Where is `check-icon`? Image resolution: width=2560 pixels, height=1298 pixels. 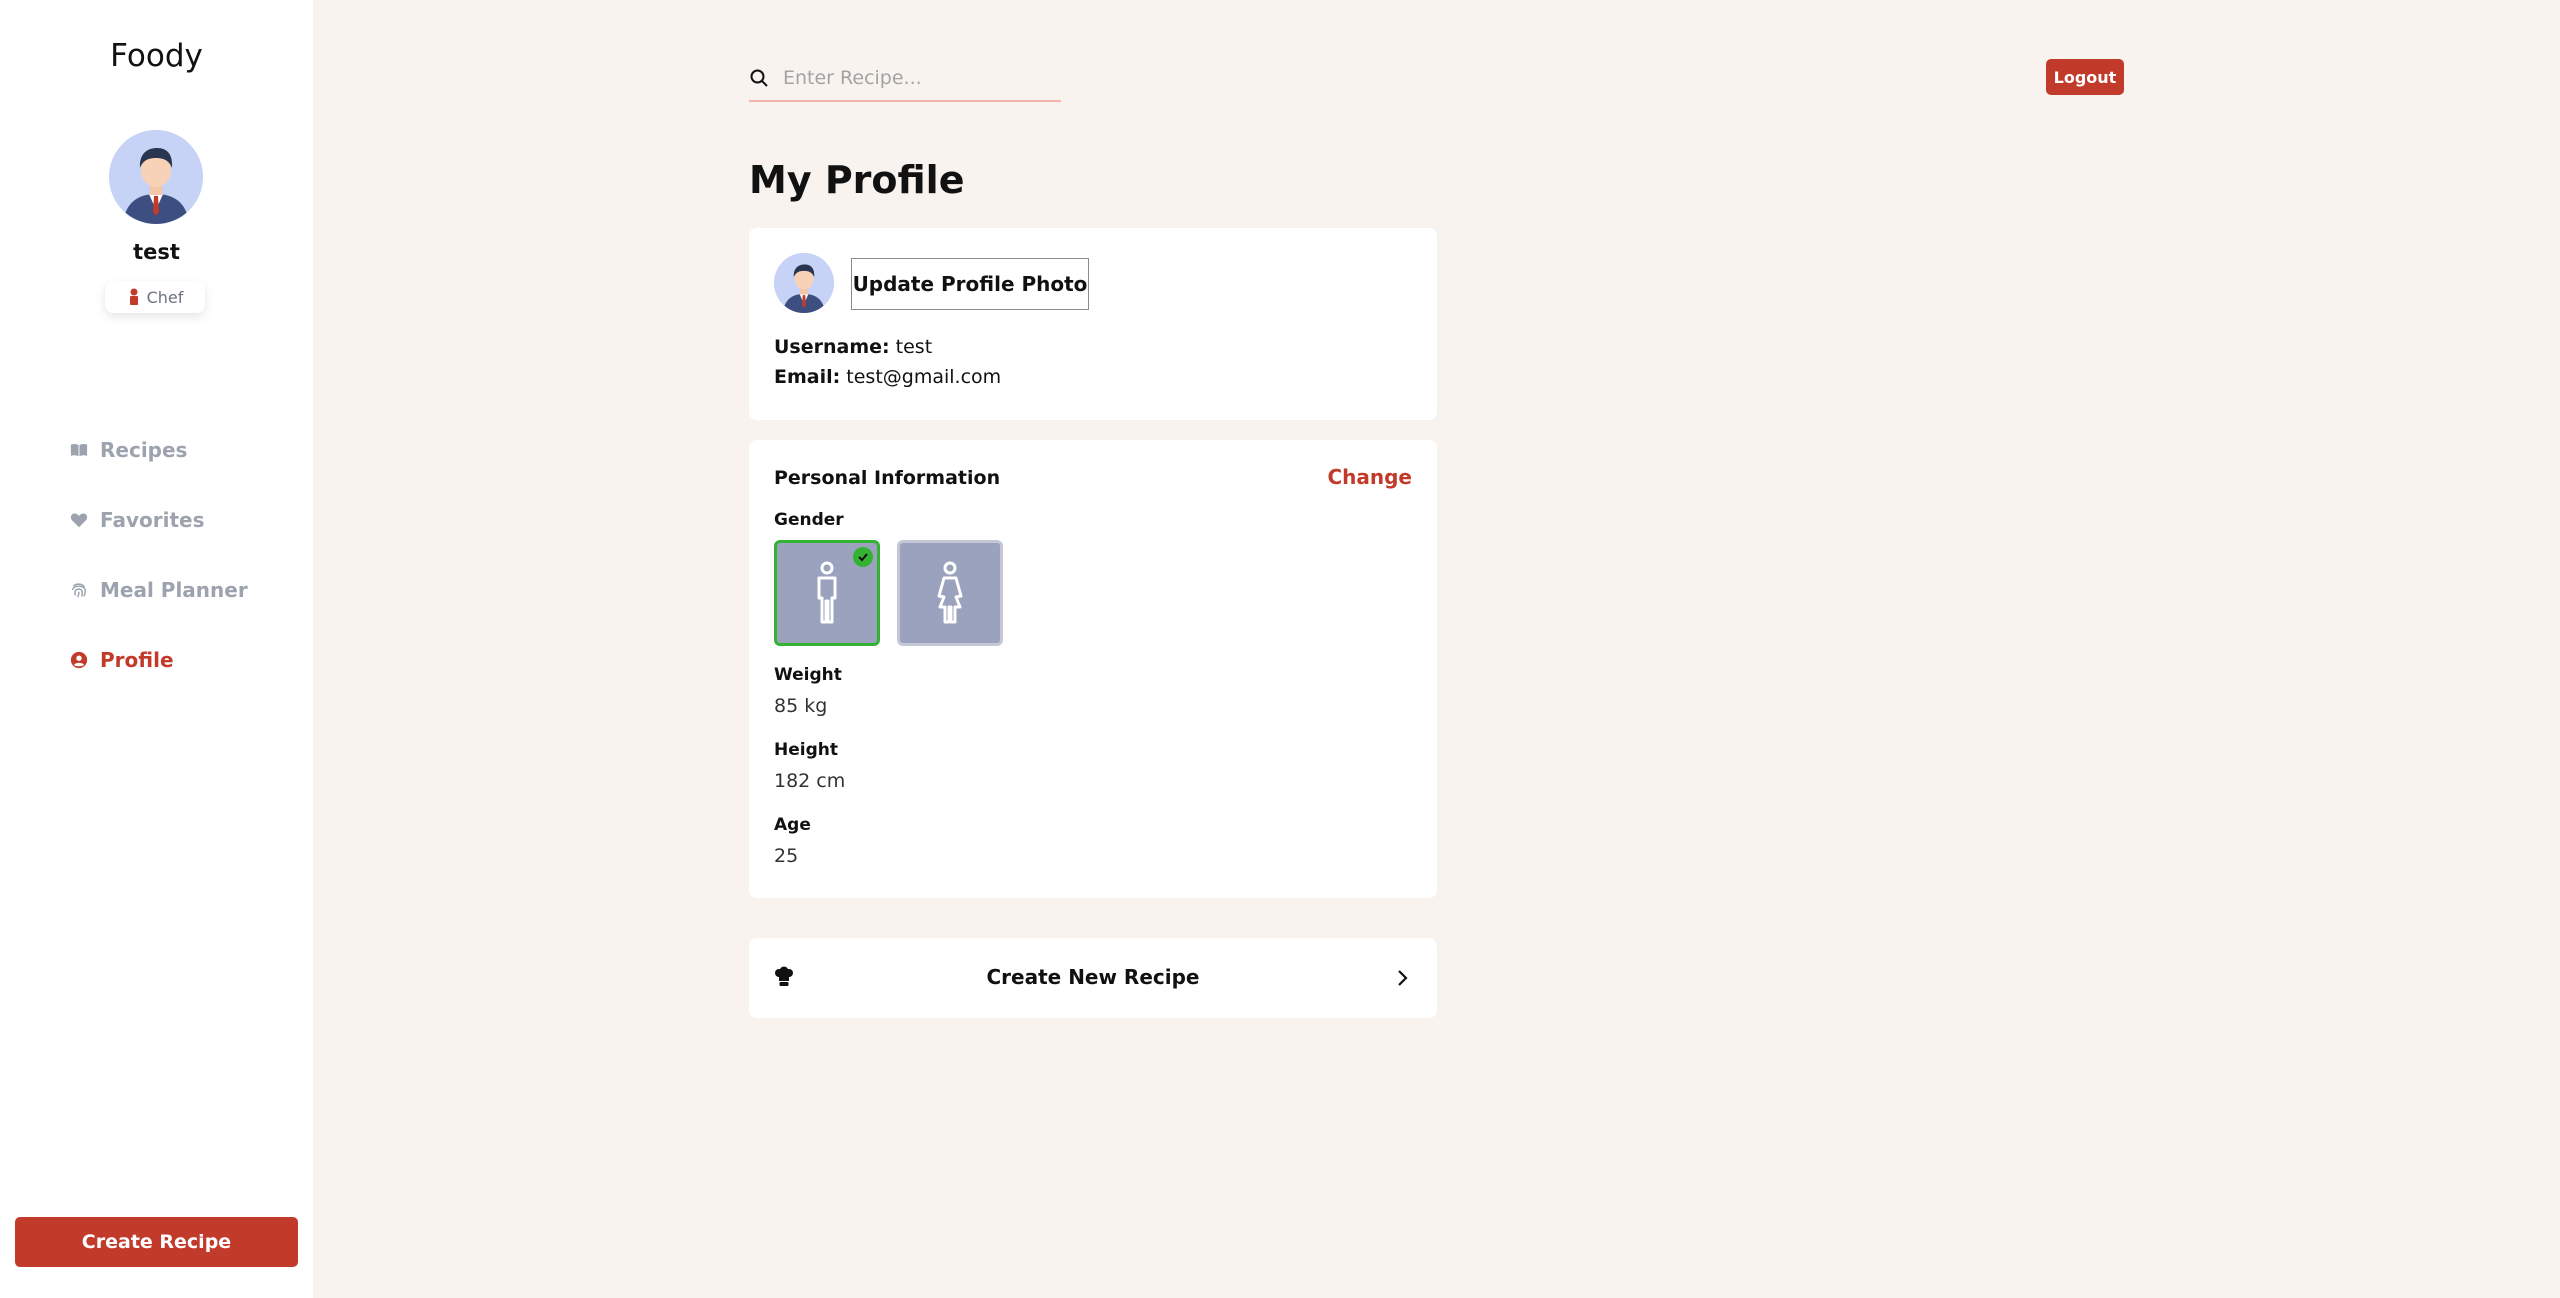 check-icon is located at coordinates (863, 557).